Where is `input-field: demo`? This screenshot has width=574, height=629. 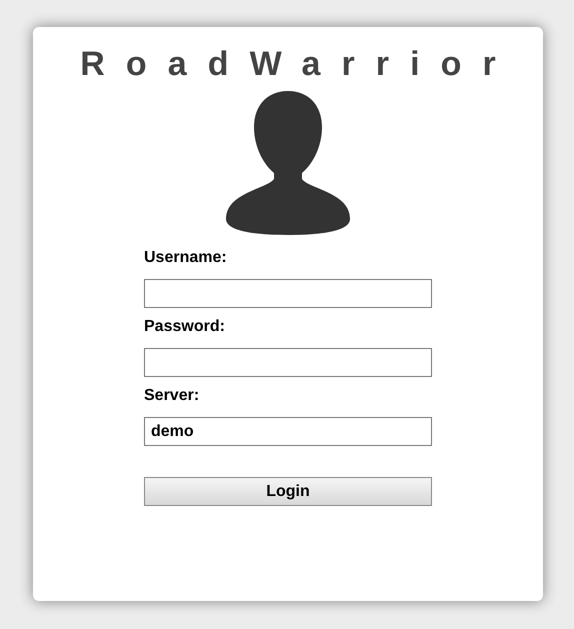 input-field: demo is located at coordinates (288, 431).